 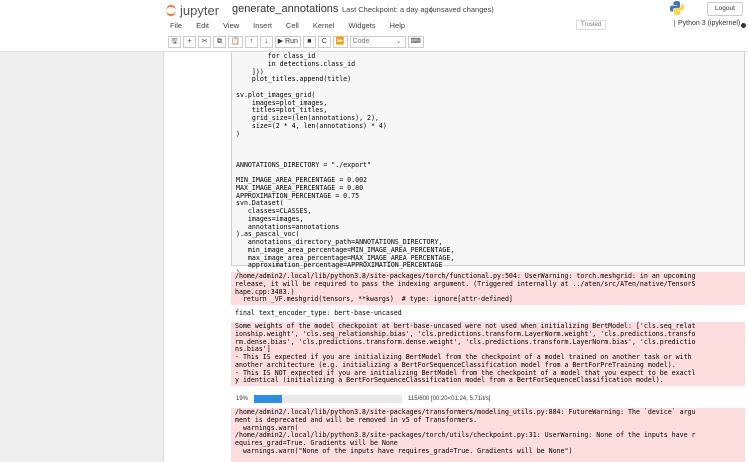 What do you see at coordinates (251, 42) in the screenshot?
I see `move-up-icon: ↑` at bounding box center [251, 42].